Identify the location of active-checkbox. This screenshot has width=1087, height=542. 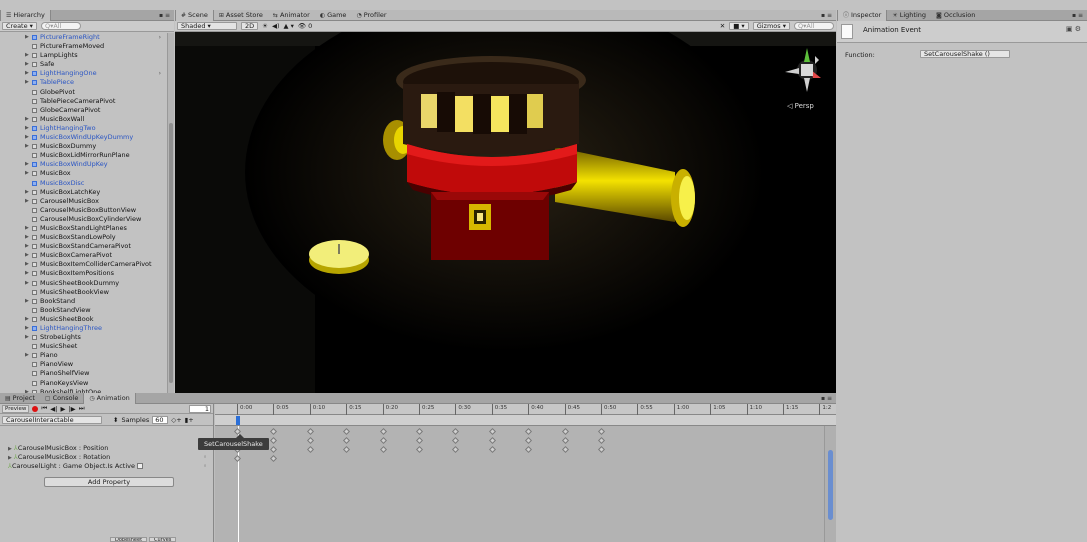
(140, 466).